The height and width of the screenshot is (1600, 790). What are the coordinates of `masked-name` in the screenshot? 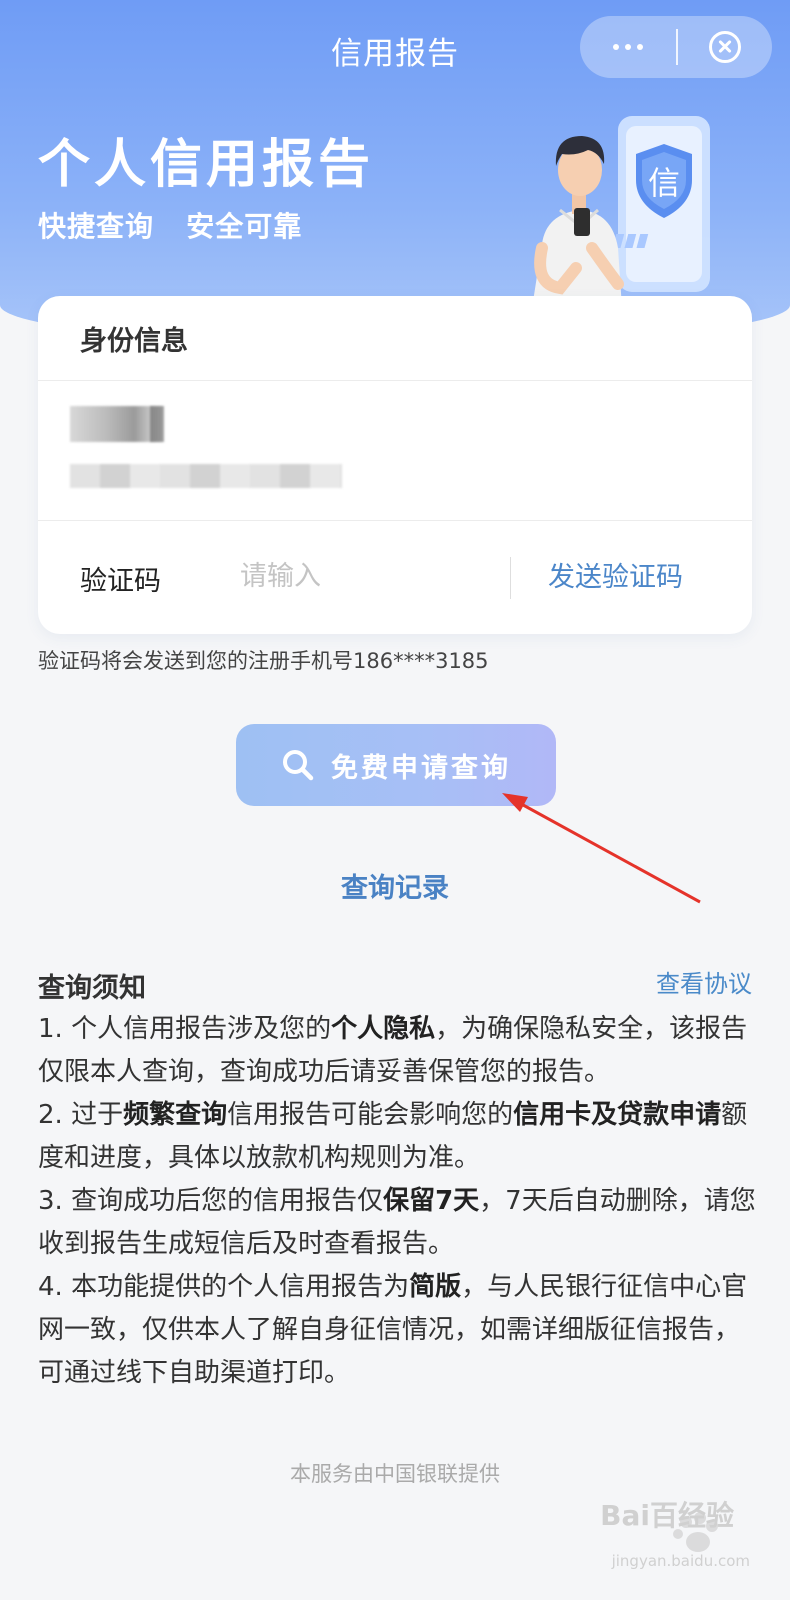 It's located at (116, 424).